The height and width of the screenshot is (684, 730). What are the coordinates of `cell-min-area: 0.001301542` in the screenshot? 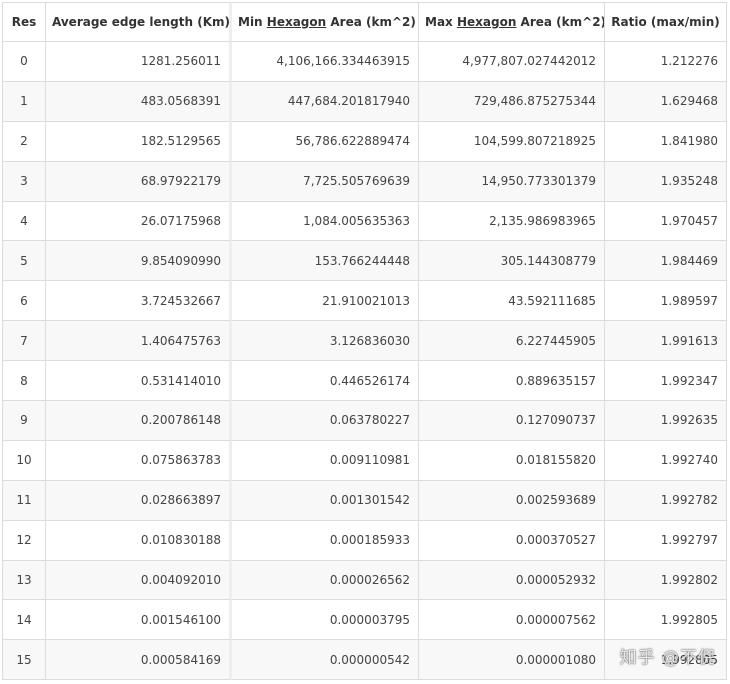 It's located at (325, 500).